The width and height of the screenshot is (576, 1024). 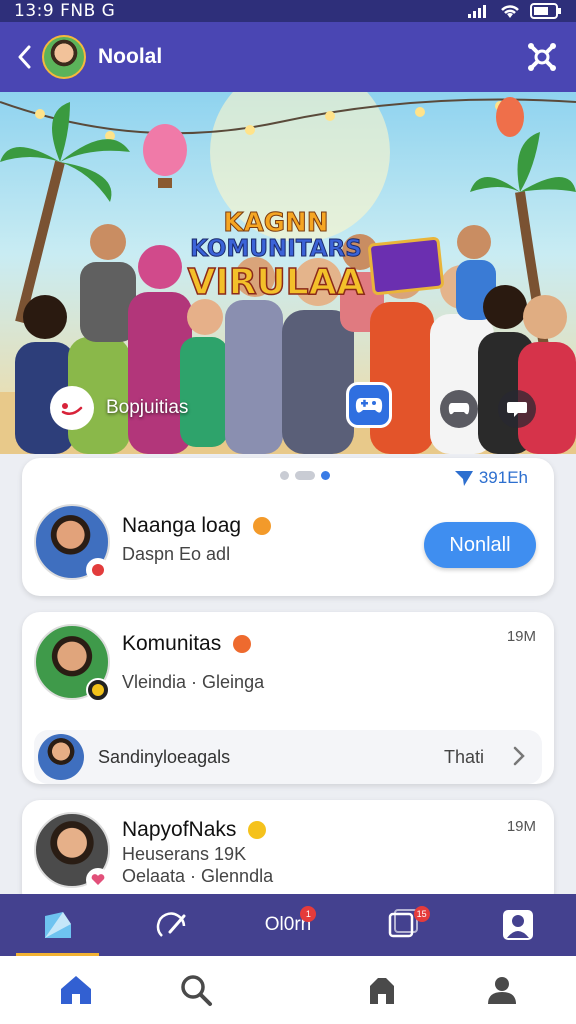 I want to click on hero-title-line2: KOMUNITARS, so click(x=276, y=249).